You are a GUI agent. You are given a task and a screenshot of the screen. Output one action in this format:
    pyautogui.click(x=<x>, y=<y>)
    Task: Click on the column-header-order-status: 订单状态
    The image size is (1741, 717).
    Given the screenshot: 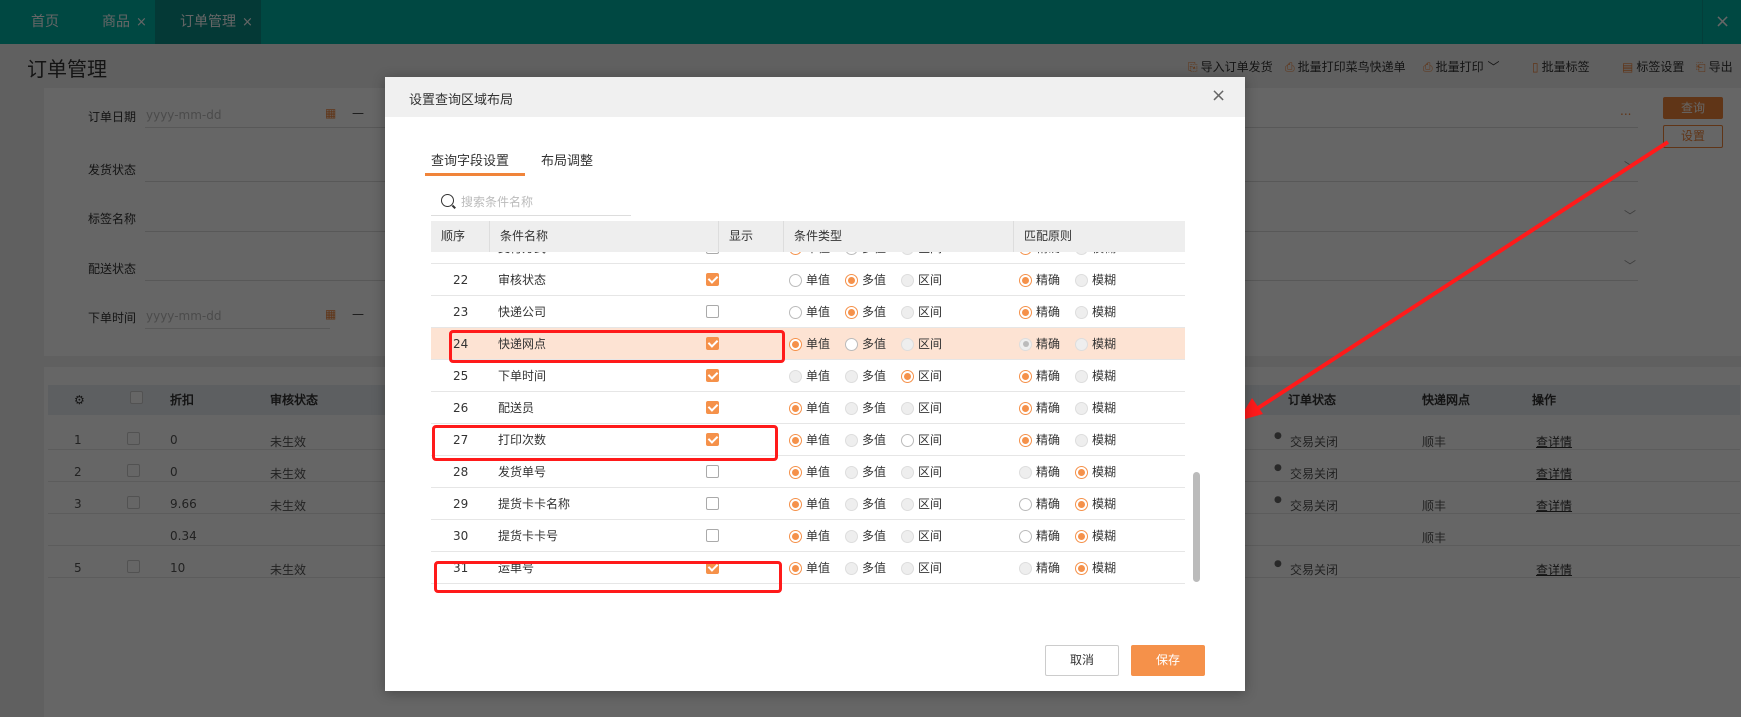 What is the action you would take?
    pyautogui.click(x=1309, y=400)
    